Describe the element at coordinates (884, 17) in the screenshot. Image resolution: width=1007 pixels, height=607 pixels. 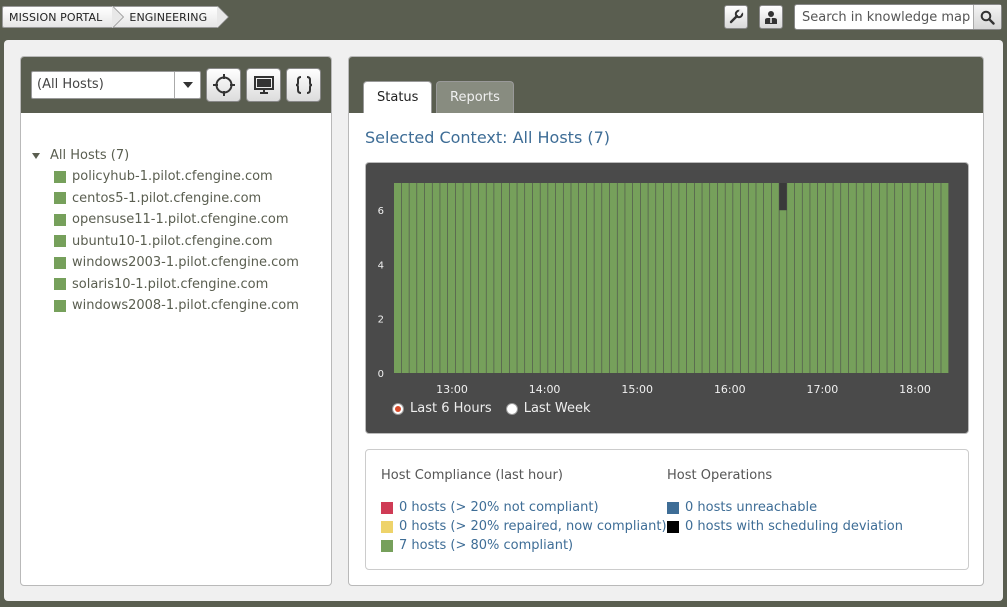
I see `search-input` at that location.